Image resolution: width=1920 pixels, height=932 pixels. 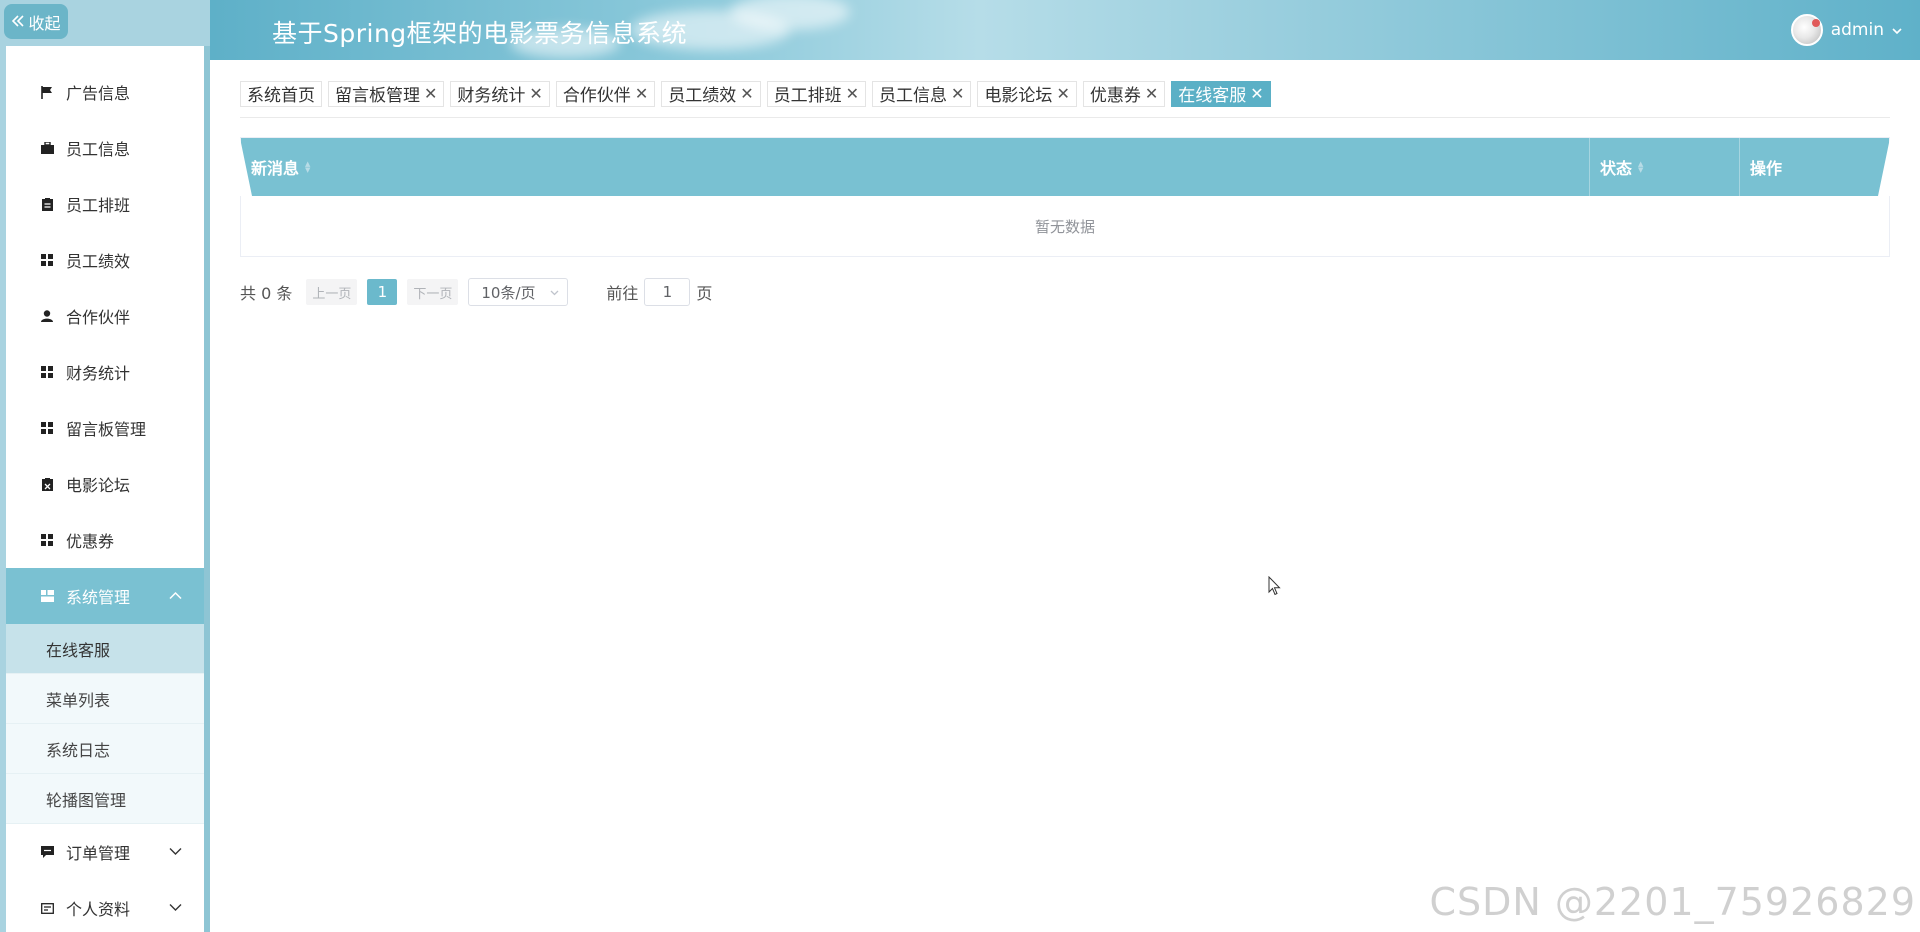 I want to click on header-slant-left, so click(x=246, y=167).